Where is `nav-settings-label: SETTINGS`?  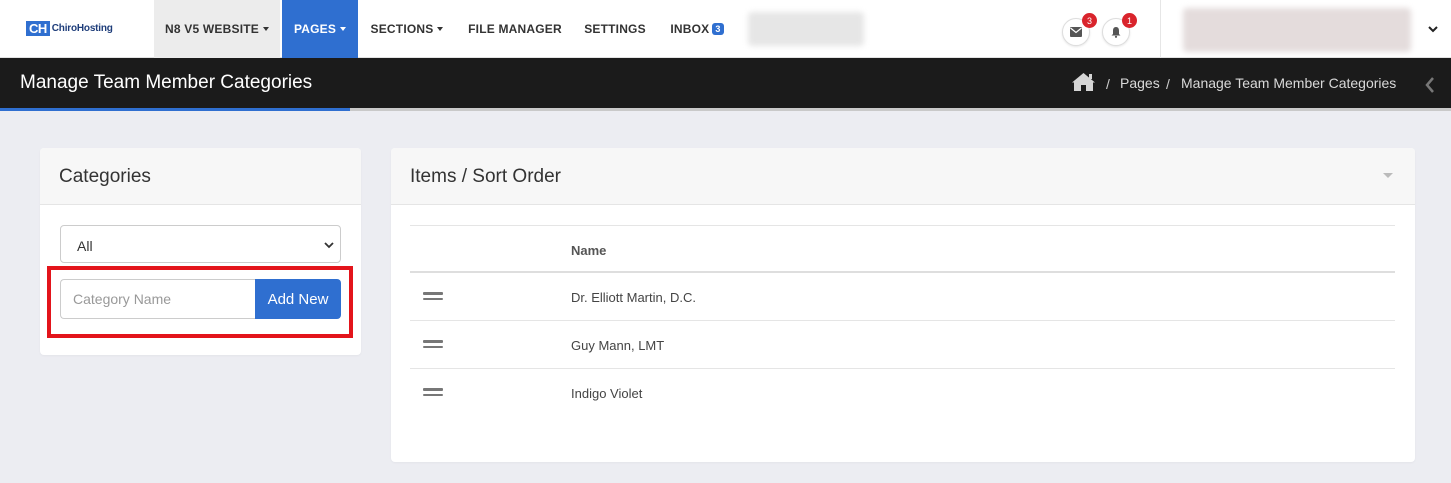
nav-settings-label: SETTINGS is located at coordinates (615, 29).